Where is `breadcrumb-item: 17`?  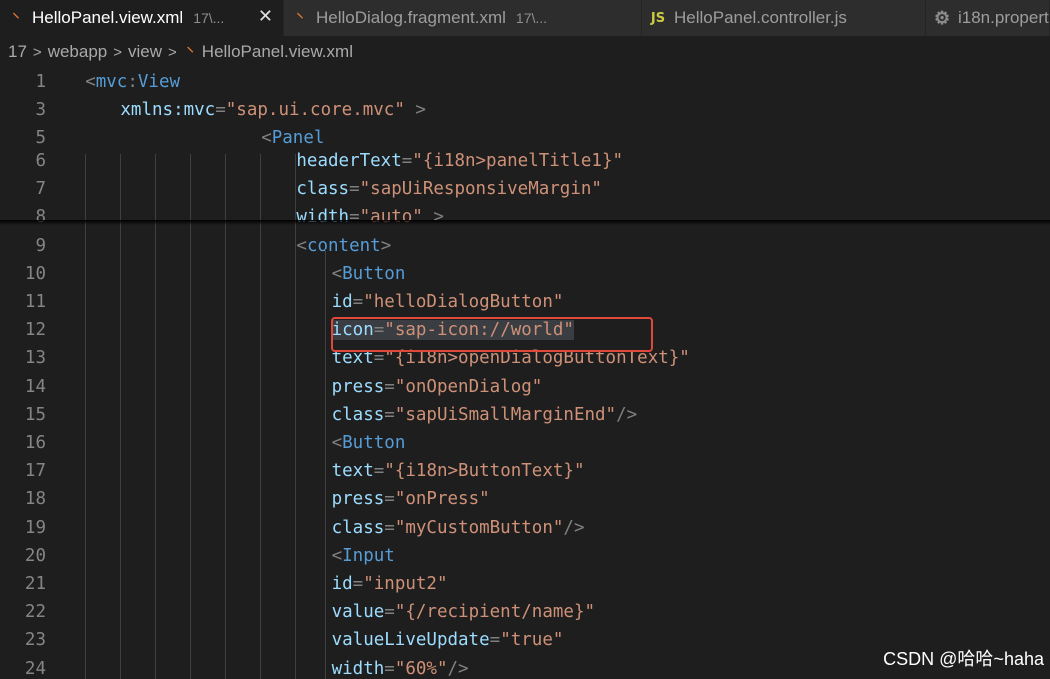
breadcrumb-item: 17 is located at coordinates (17, 52).